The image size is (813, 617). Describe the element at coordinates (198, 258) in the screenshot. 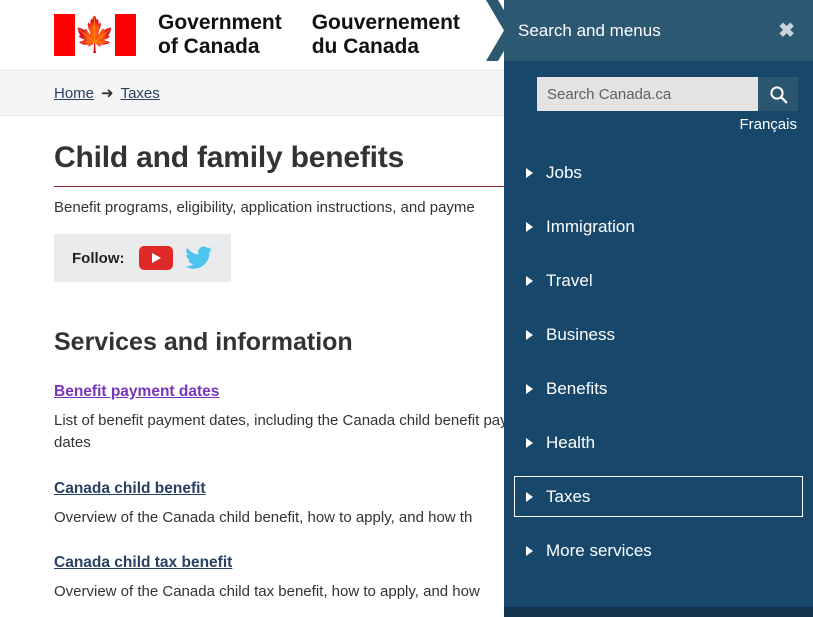

I see `twitter-icon` at that location.